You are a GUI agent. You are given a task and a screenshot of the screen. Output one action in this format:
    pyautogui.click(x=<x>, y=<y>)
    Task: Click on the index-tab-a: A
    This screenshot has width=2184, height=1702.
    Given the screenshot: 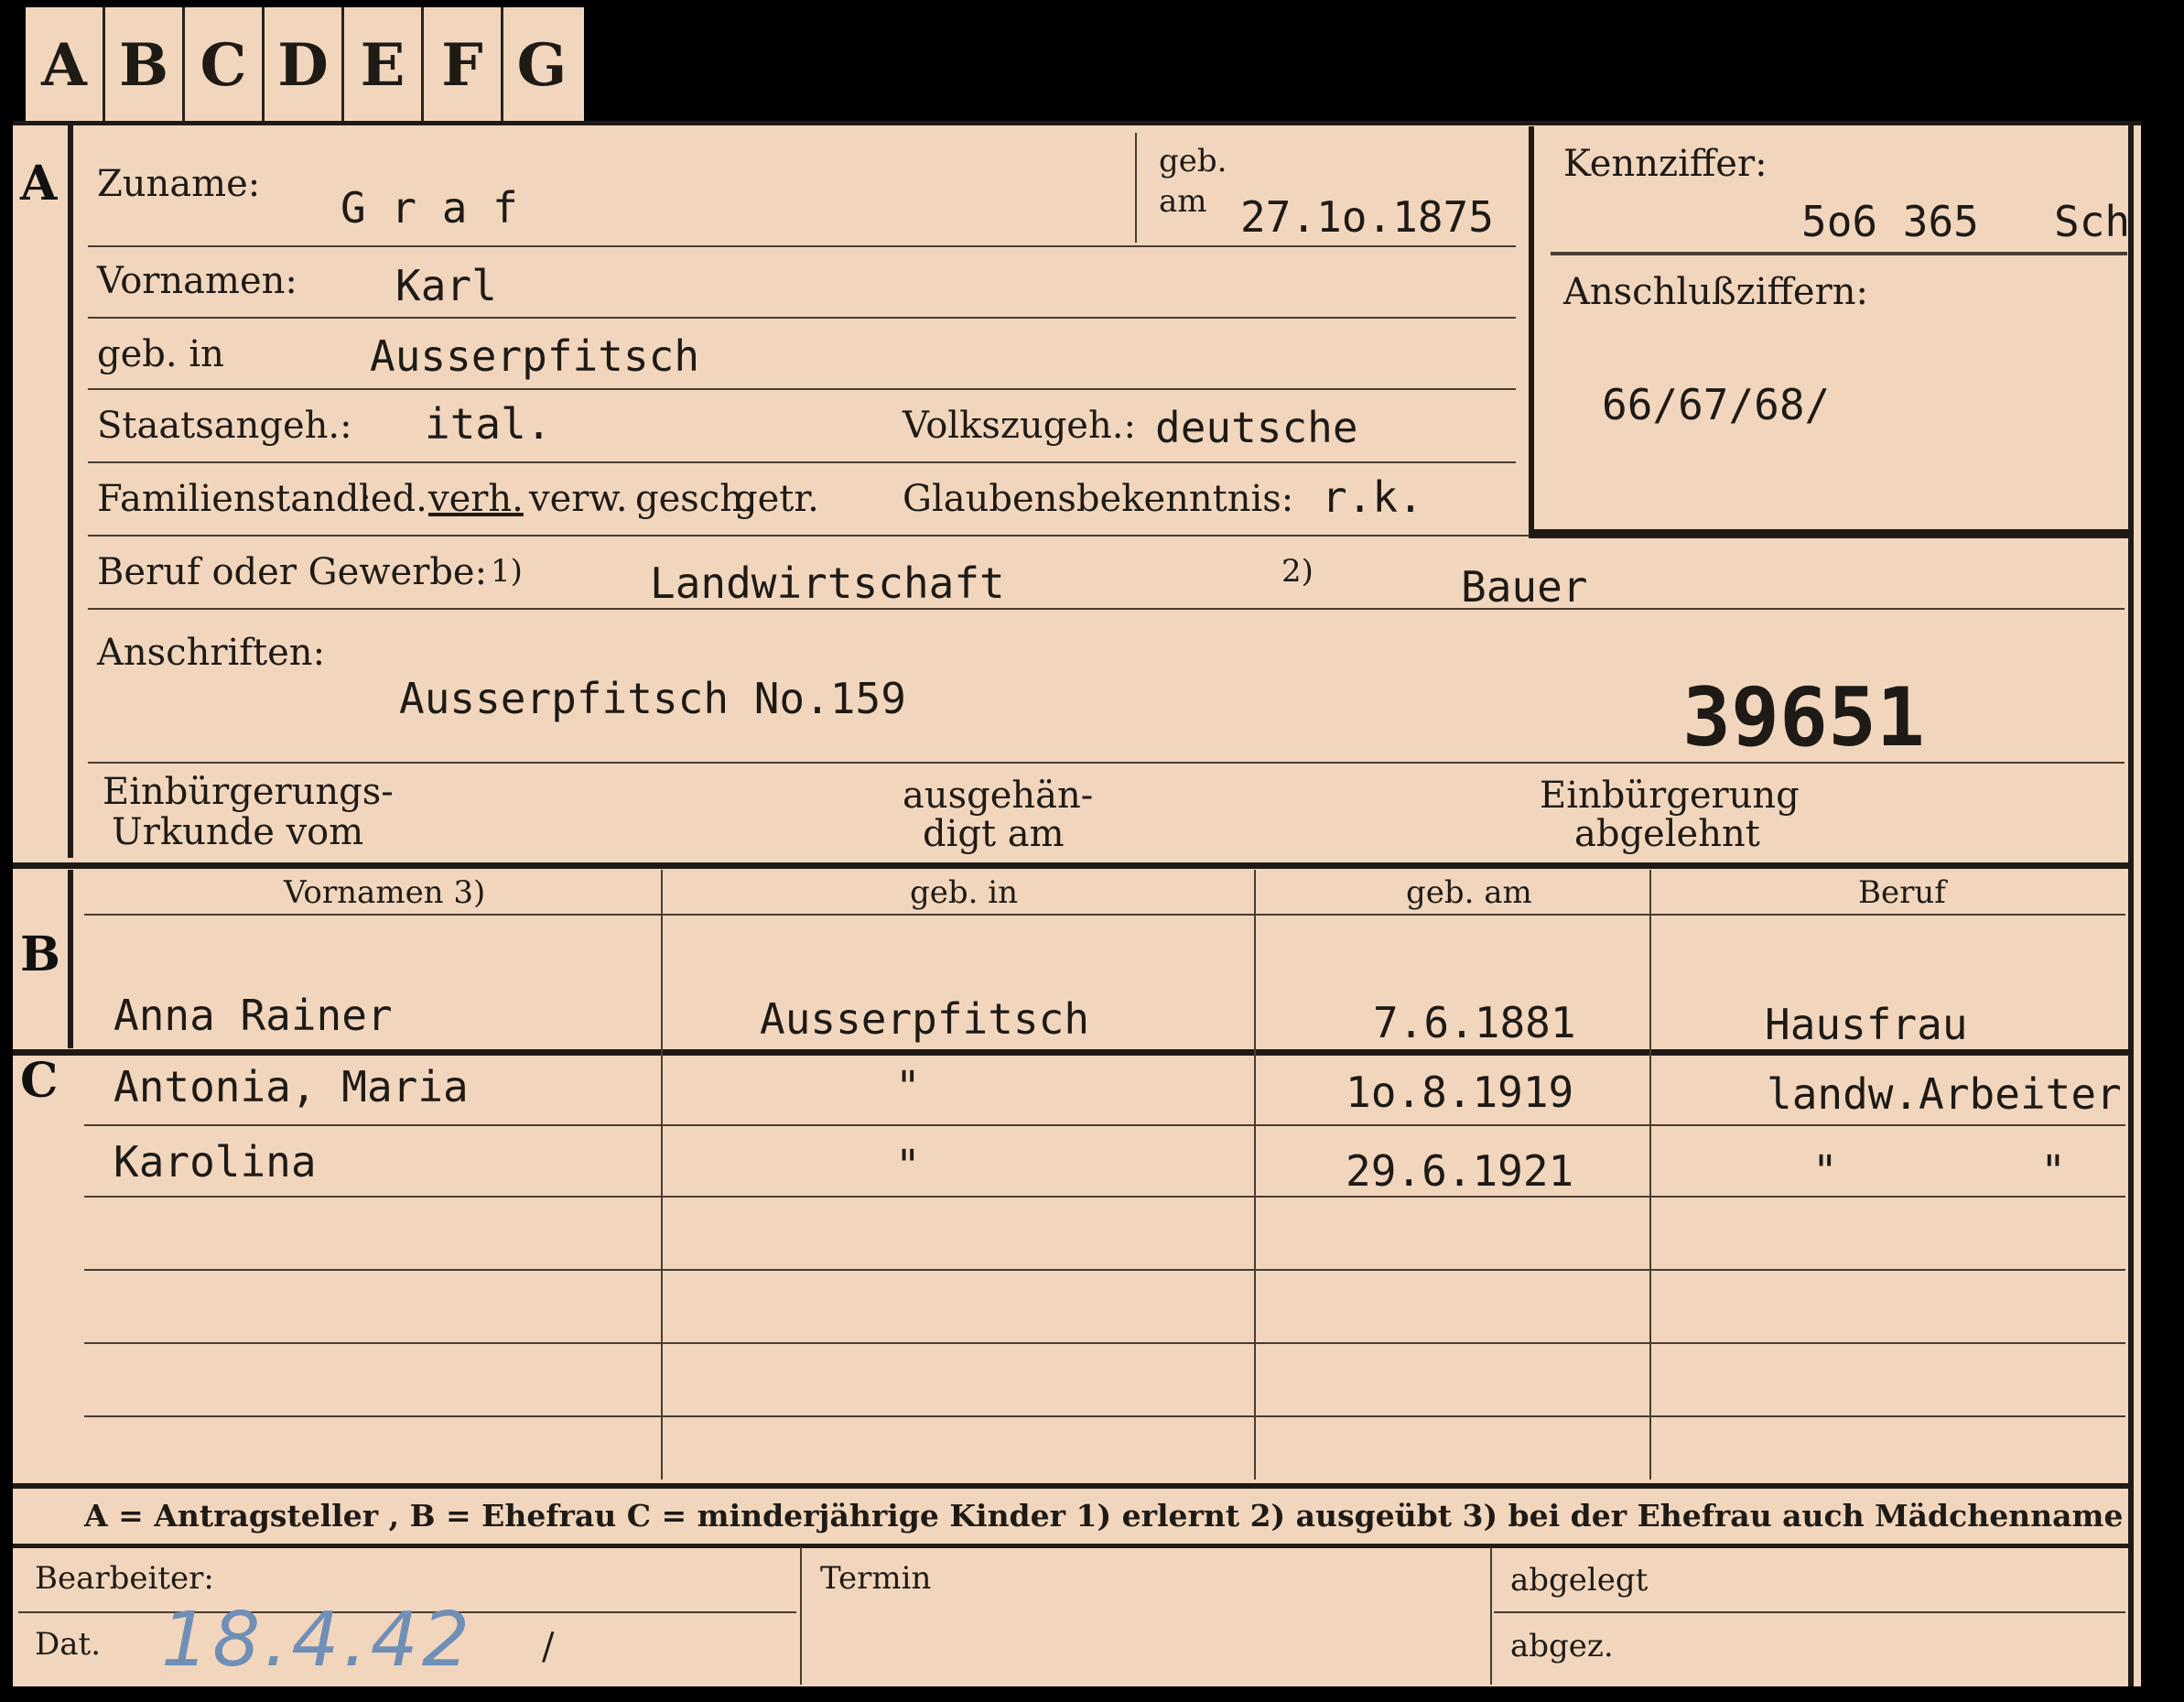 What is the action you would take?
    pyautogui.click(x=65, y=66)
    